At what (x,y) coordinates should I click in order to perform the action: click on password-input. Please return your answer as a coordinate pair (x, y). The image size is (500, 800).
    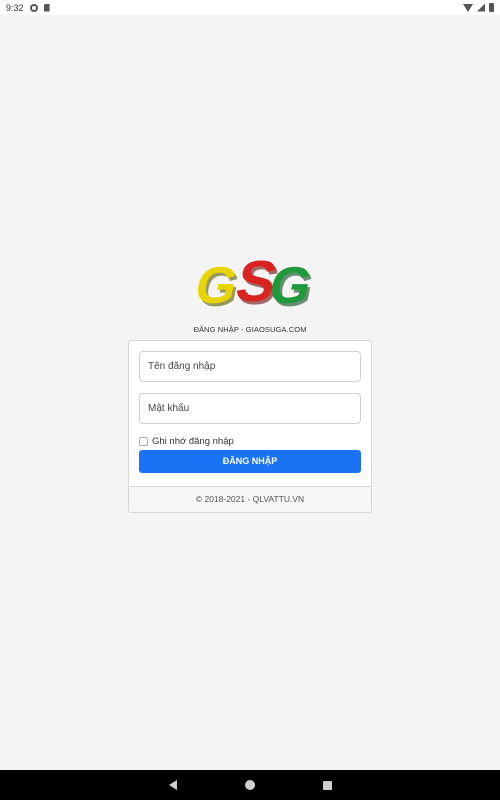
    Looking at the image, I should click on (250, 408).